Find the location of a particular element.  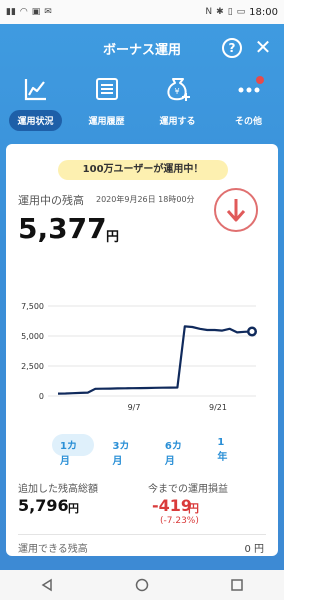

system-nav-bar is located at coordinates (142, 585).